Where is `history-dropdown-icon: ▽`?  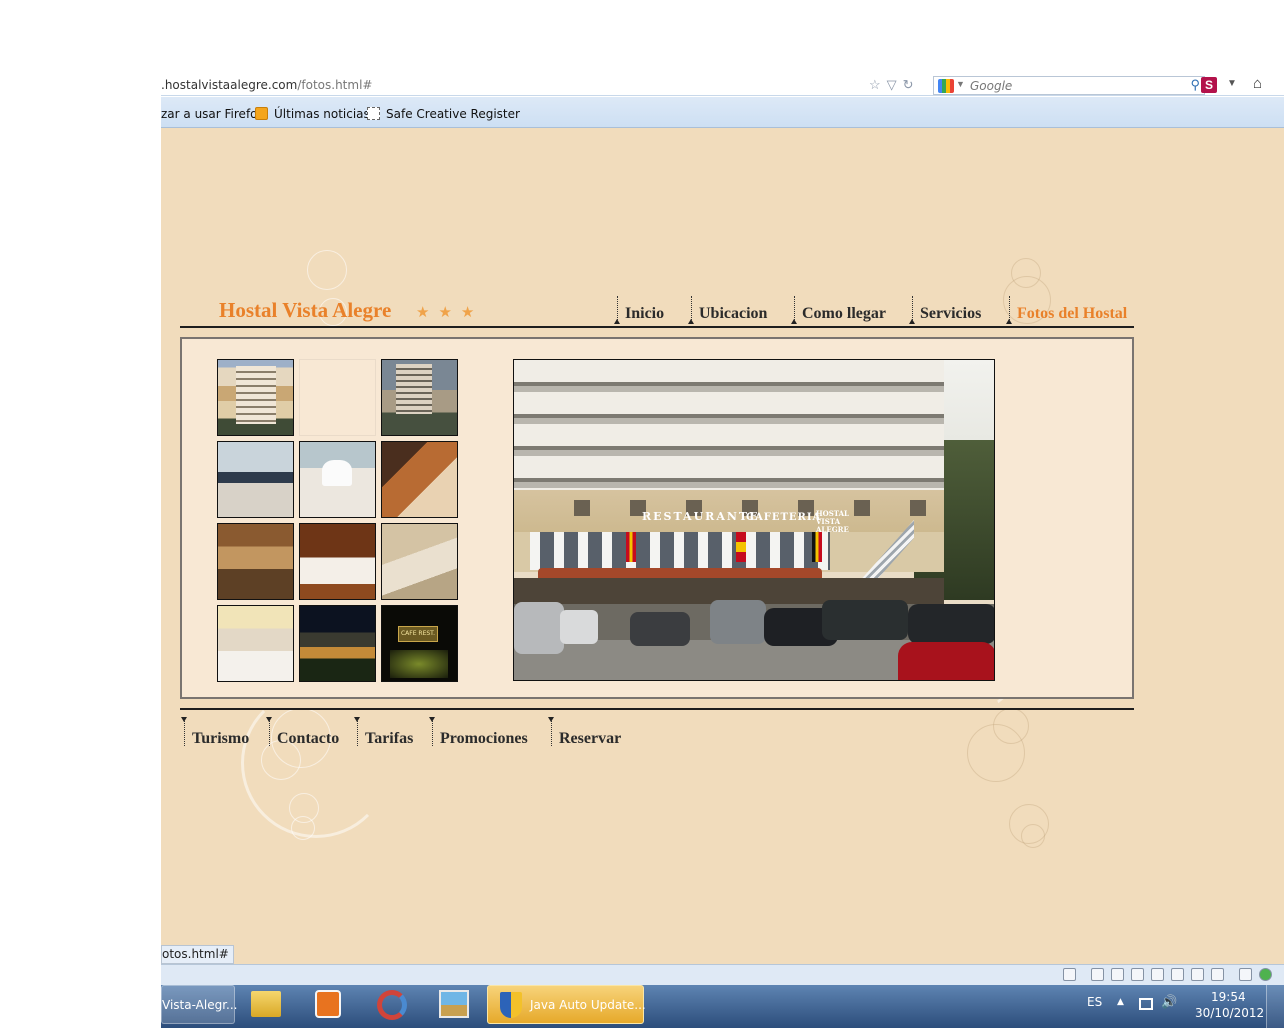 history-dropdown-icon: ▽ is located at coordinates (895, 84).